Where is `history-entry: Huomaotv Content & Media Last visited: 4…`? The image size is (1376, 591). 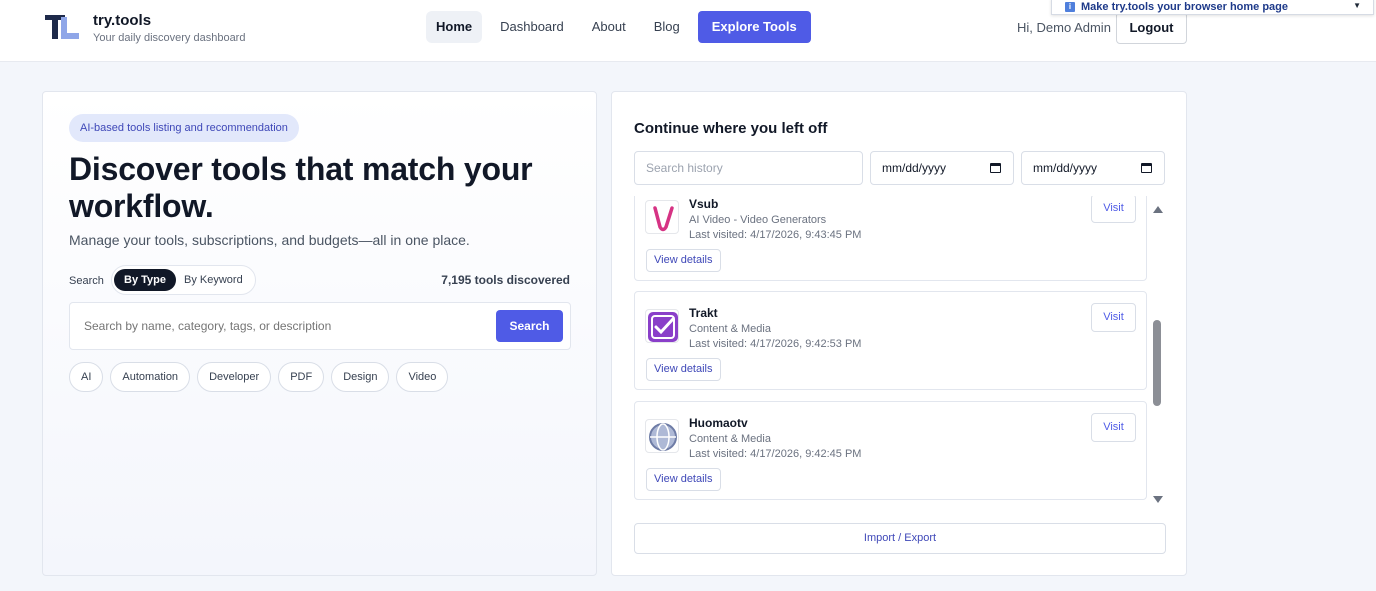
history-entry: Huomaotv Content & Media Last visited: 4… is located at coordinates (890, 450).